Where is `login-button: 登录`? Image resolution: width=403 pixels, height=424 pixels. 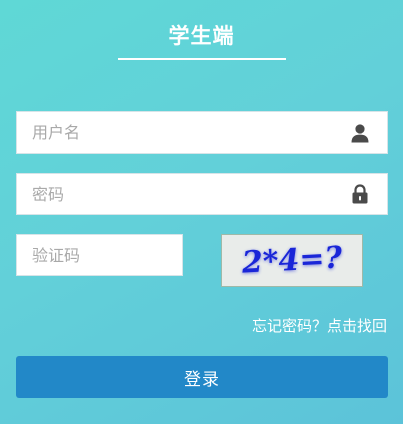 login-button: 登录 is located at coordinates (202, 377).